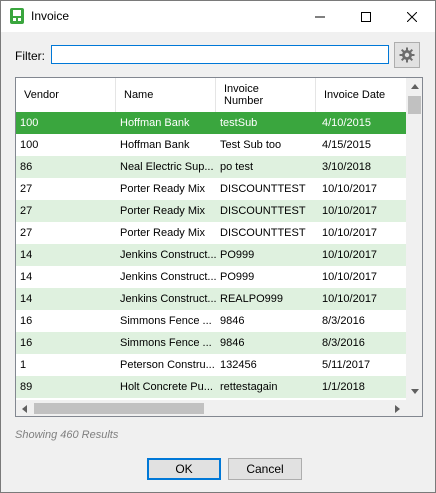 This screenshot has height=493, width=436. I want to click on scroll-right-button, so click(397, 408).